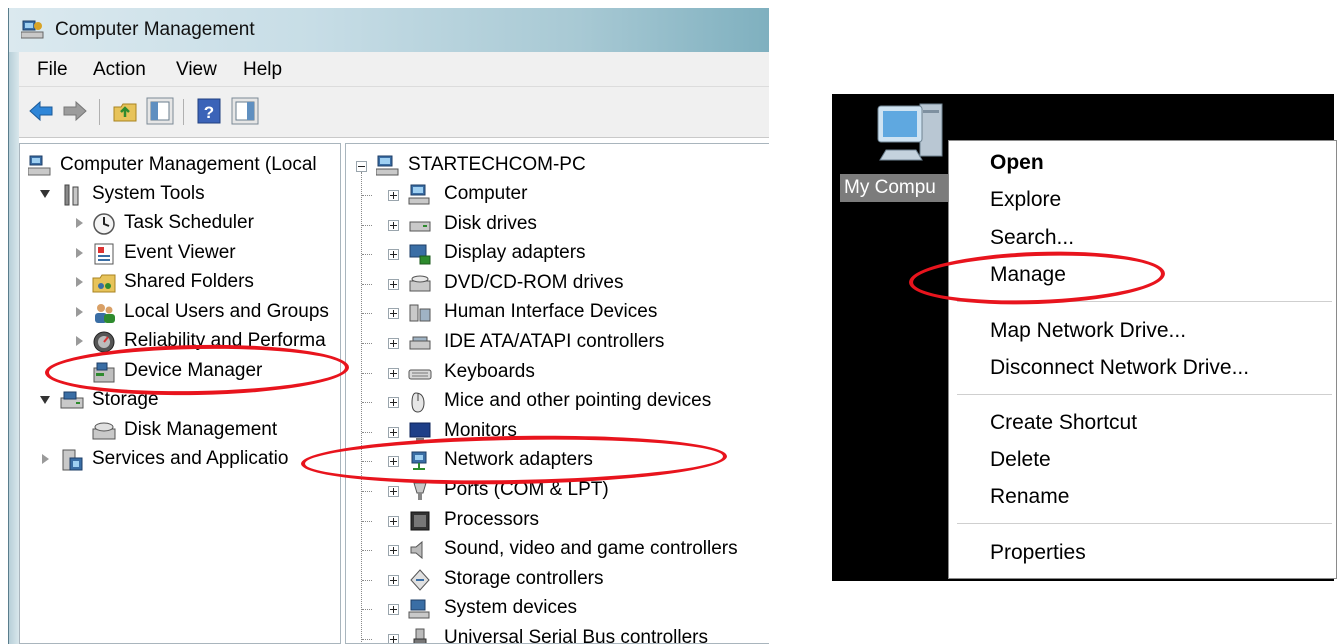 This screenshot has width=1339, height=644. I want to click on device-category-item: Universal Serial Bus controllers, so click(565, 634).